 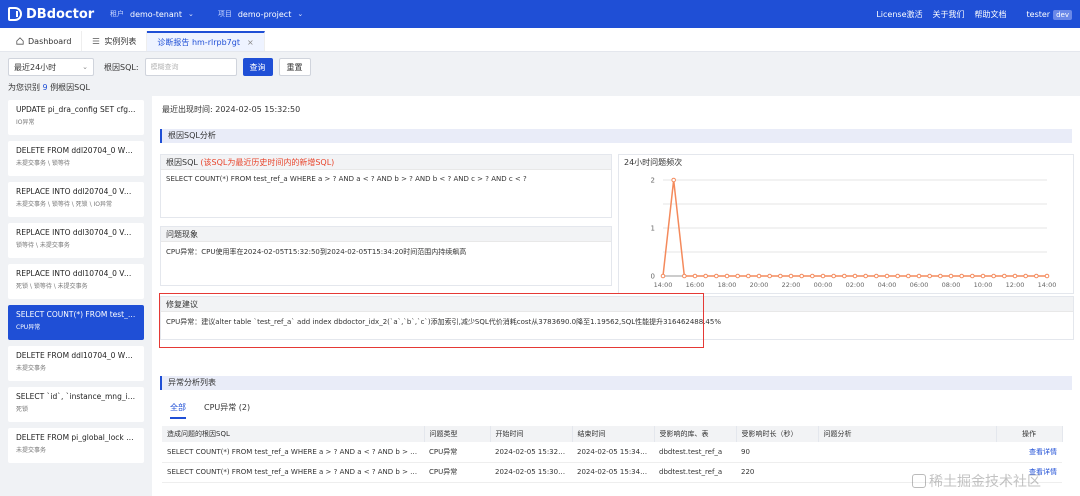 What do you see at coordinates (231, 109) in the screenshot?
I see `last-occurrence: 最近出现时间: 2024-02-05 15:32:50` at bounding box center [231, 109].